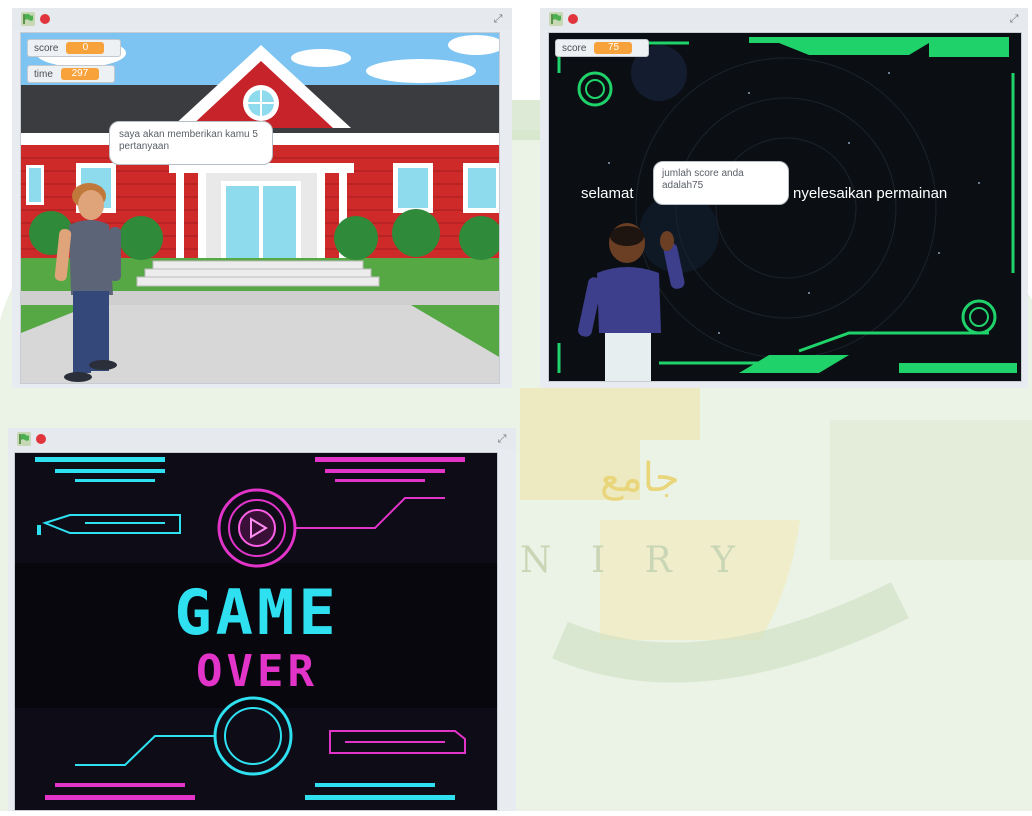  I want to click on score-monitor: score 75, so click(602, 48).